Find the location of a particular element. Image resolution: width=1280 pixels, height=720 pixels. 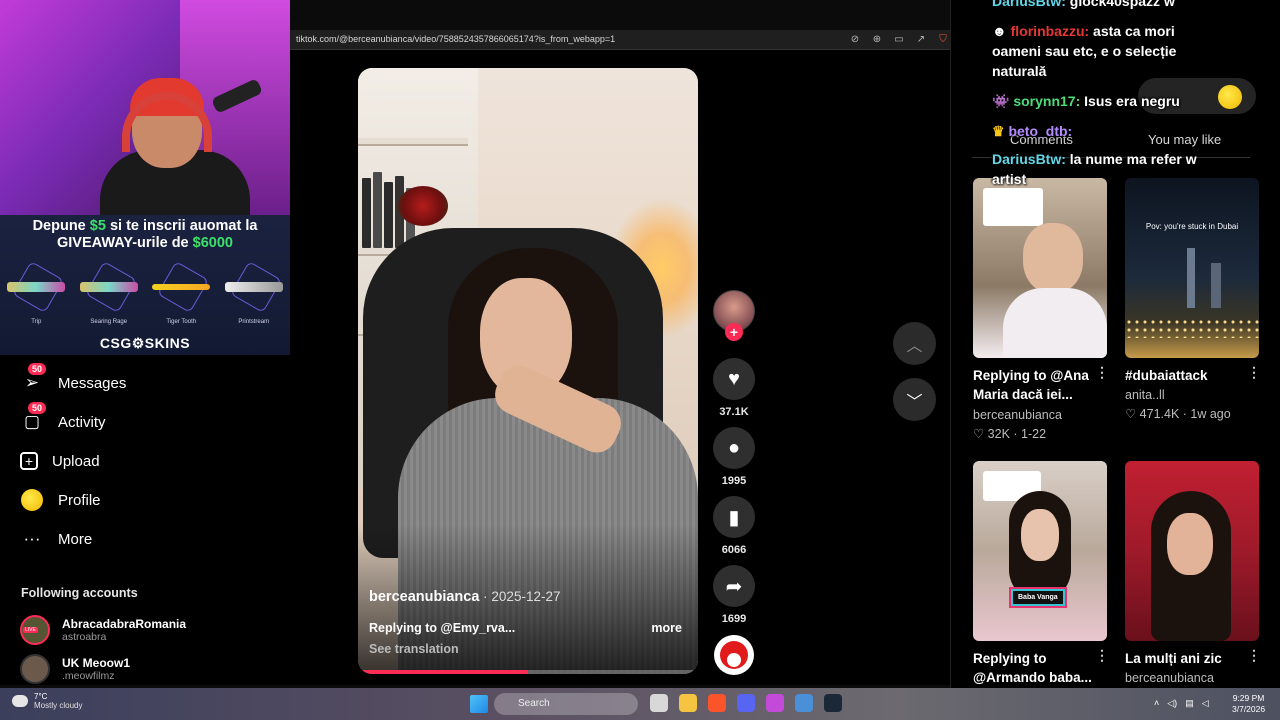

plus-square-icon: + is located at coordinates (29, 461).